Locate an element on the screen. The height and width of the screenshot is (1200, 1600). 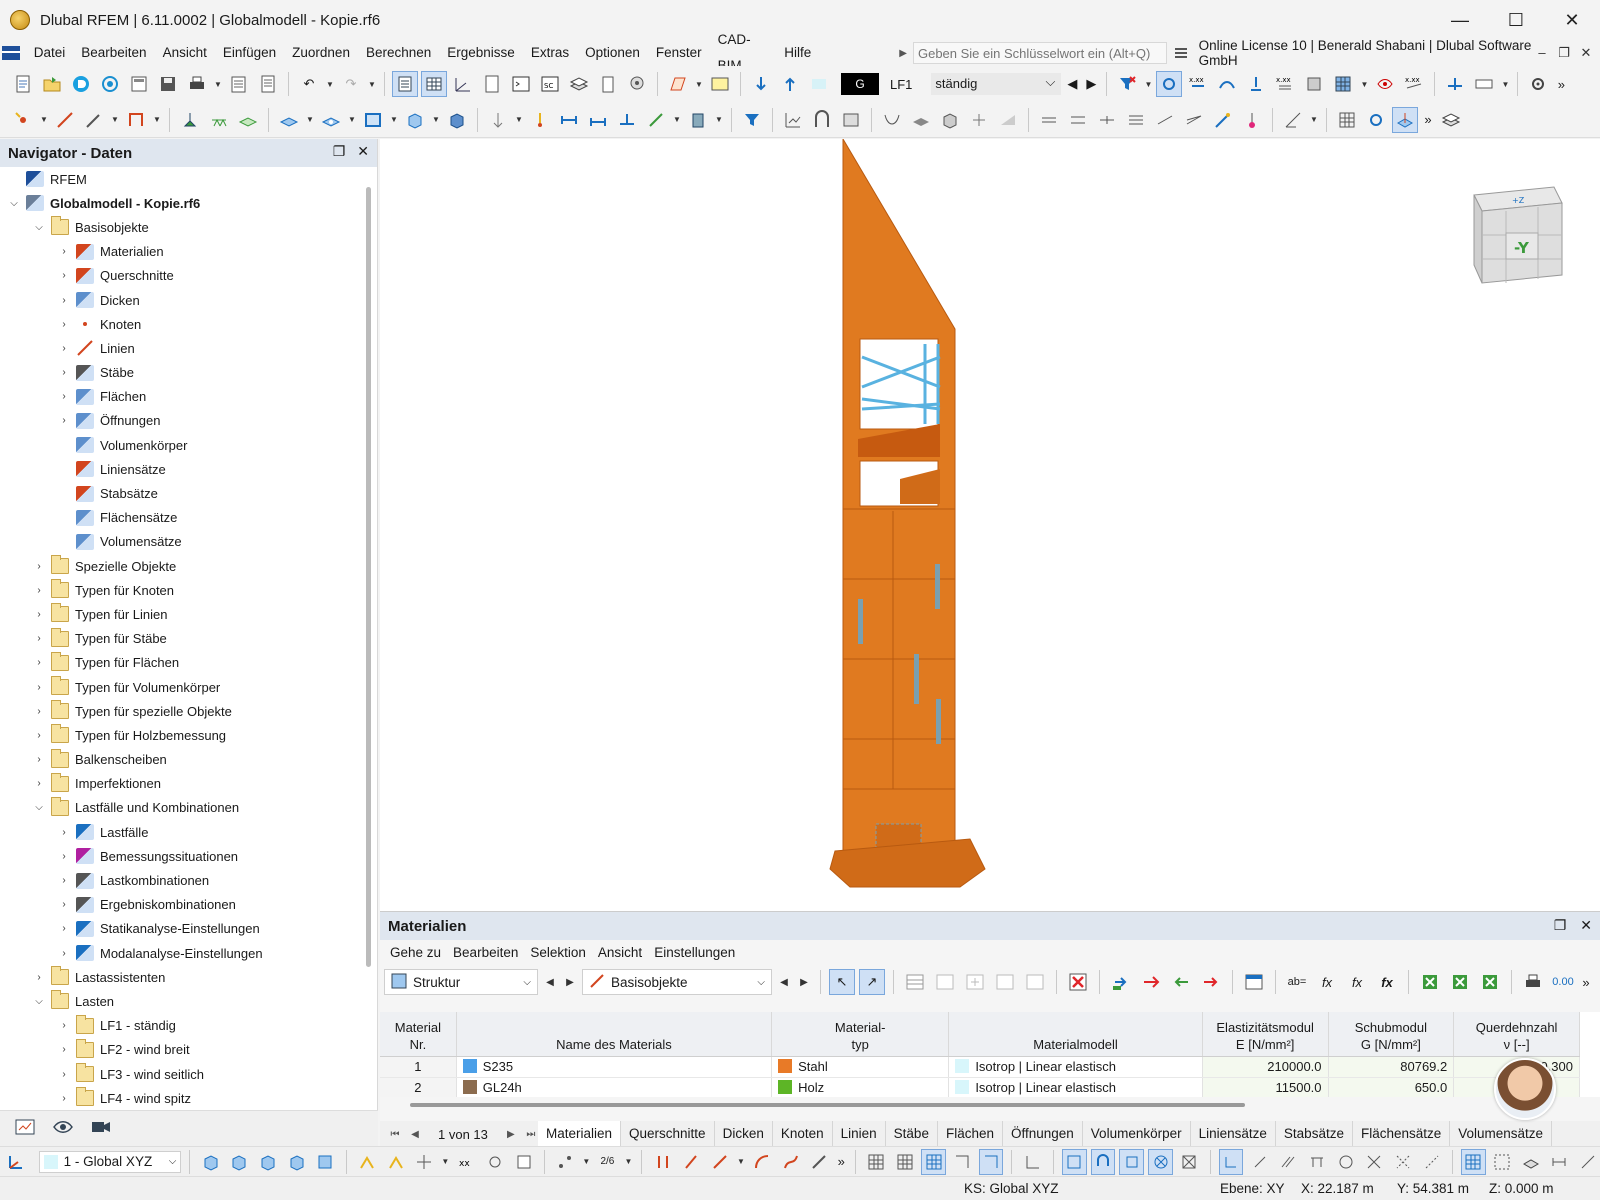
tables-toggle-icon is located at coordinates (434, 84).